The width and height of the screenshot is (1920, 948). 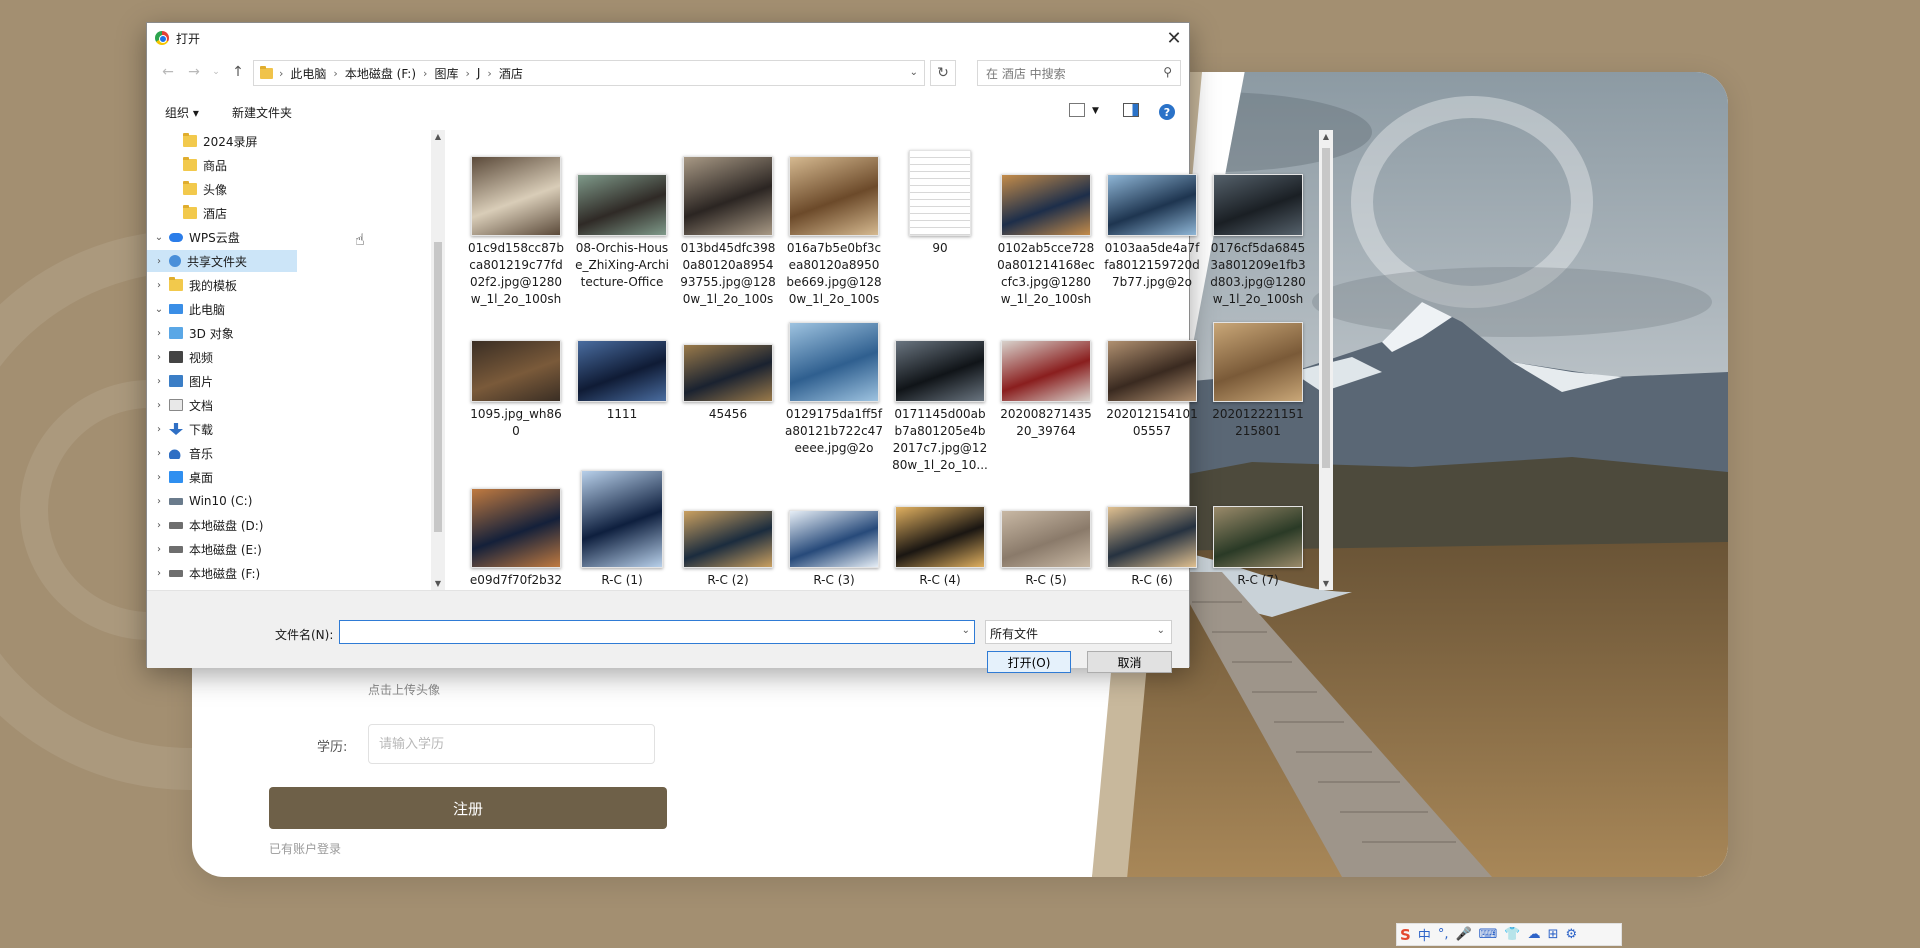 I want to click on file-item: 20201215410105557, so click(x=1152, y=372).